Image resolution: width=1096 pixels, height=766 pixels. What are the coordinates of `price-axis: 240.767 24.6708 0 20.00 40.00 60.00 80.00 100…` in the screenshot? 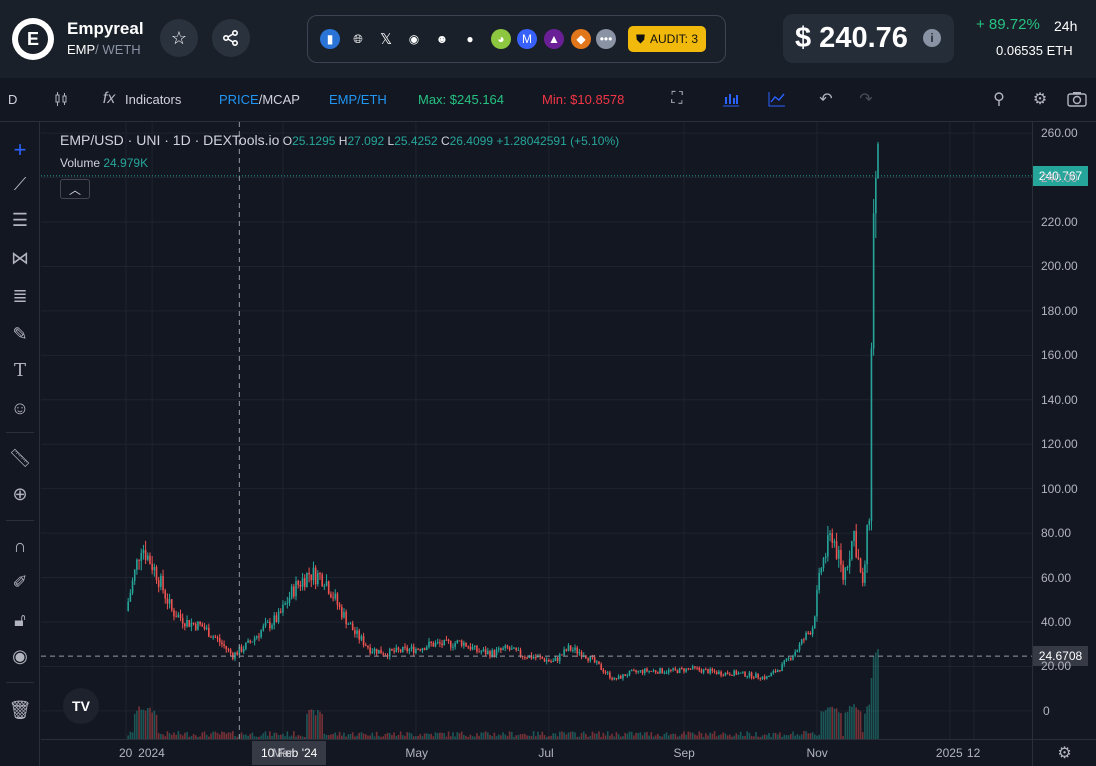 It's located at (1064, 430).